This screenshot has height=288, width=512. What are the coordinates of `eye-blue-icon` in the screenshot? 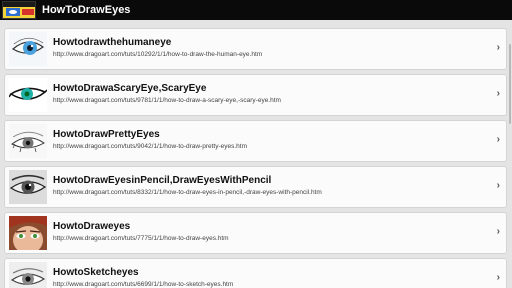 It's located at (28, 49).